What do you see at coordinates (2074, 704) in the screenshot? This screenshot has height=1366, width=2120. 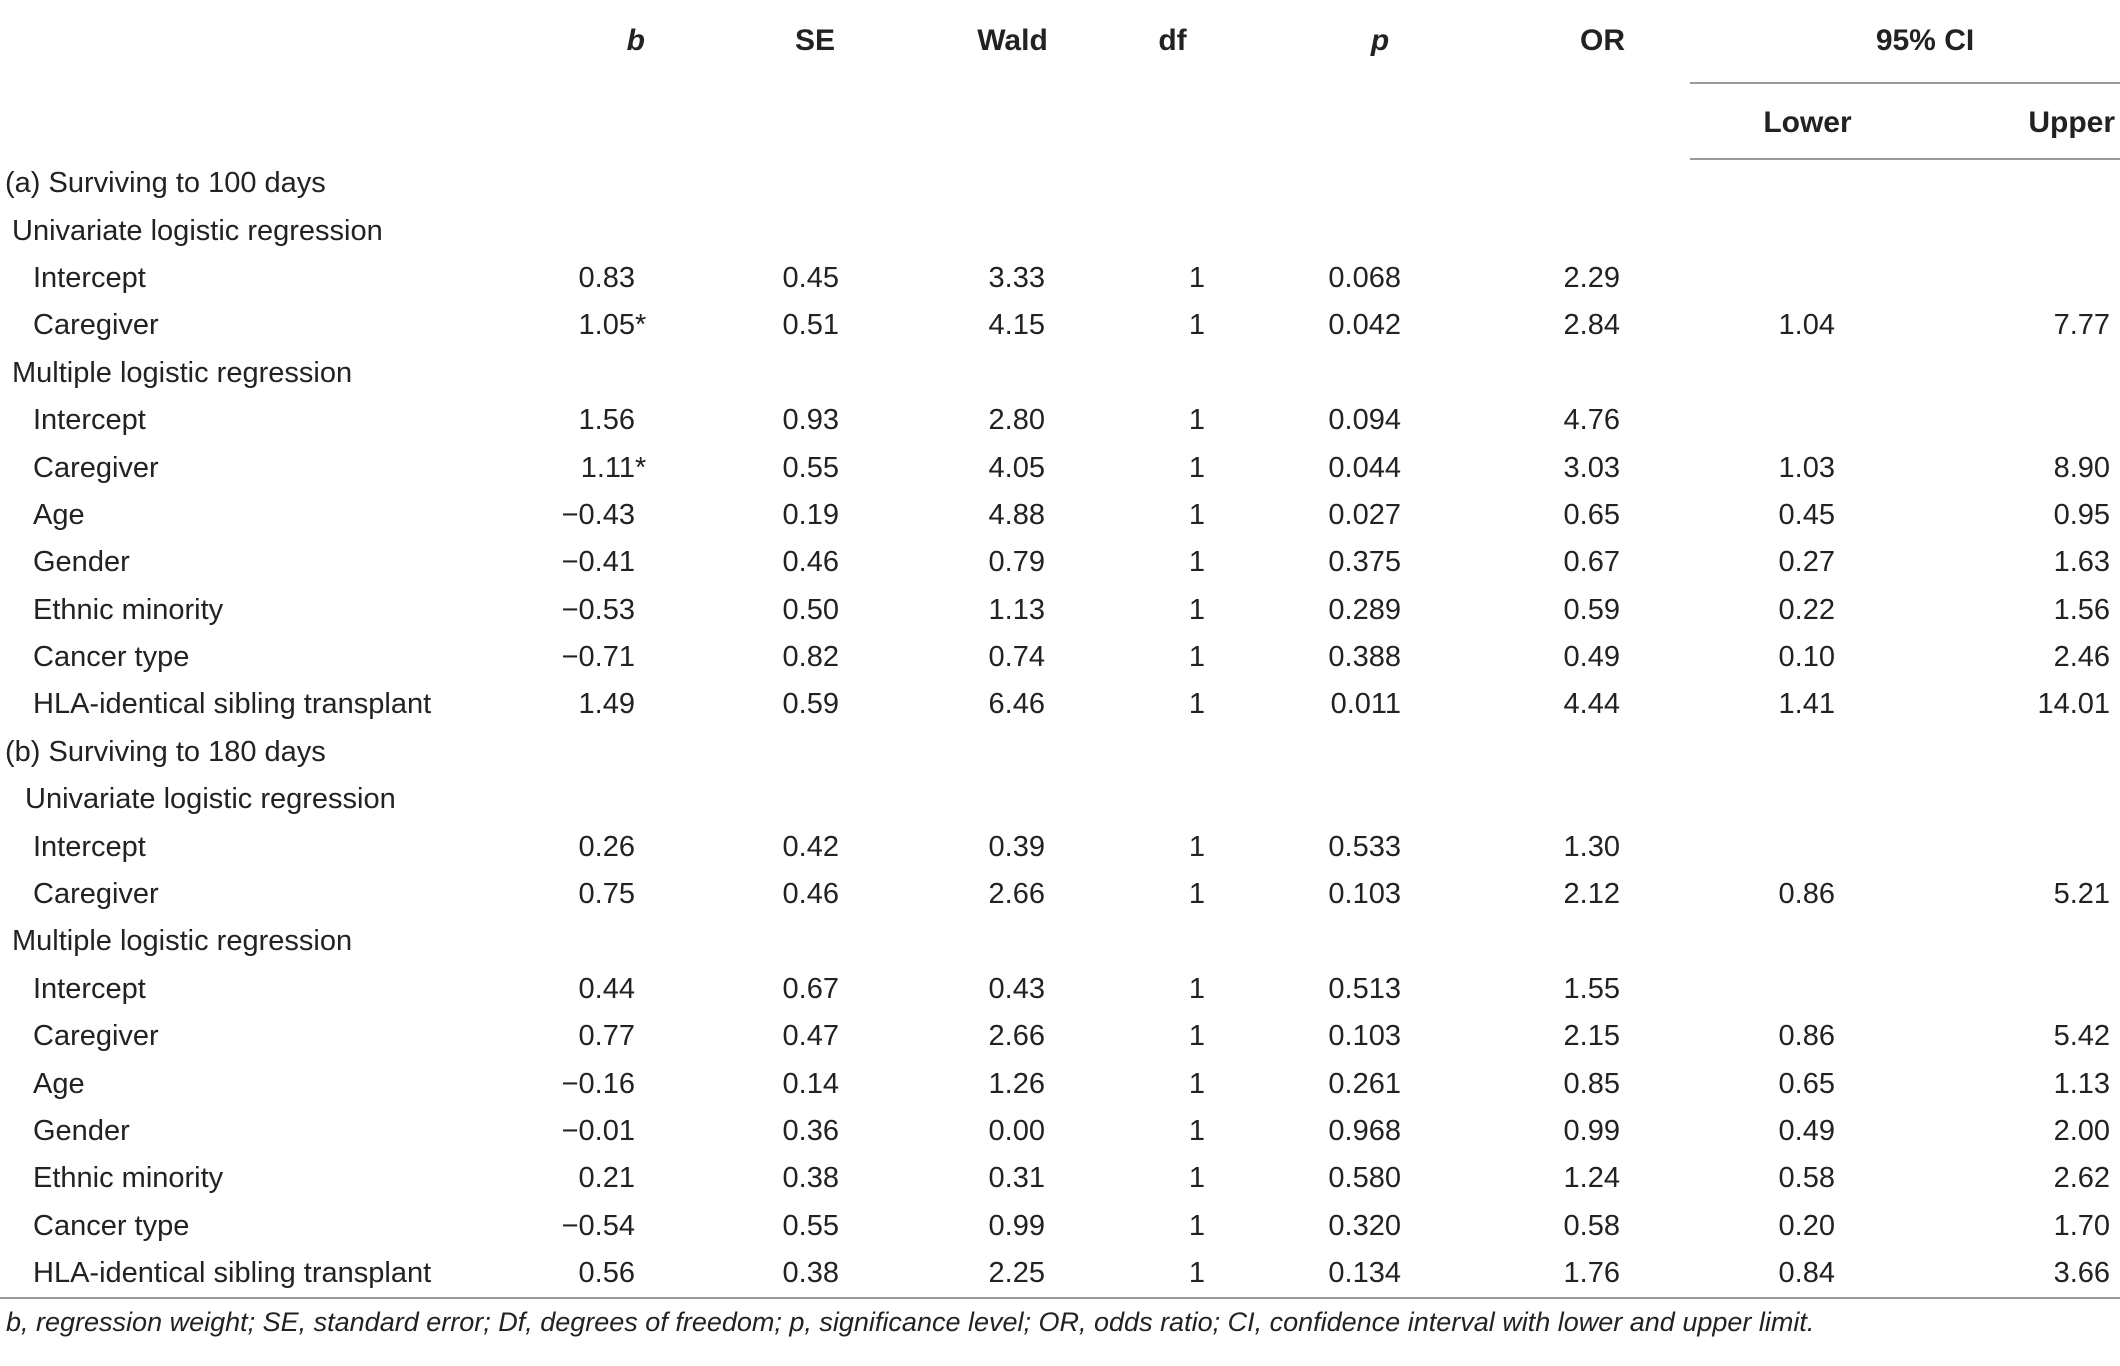 I see `cell-upper: 14.01` at bounding box center [2074, 704].